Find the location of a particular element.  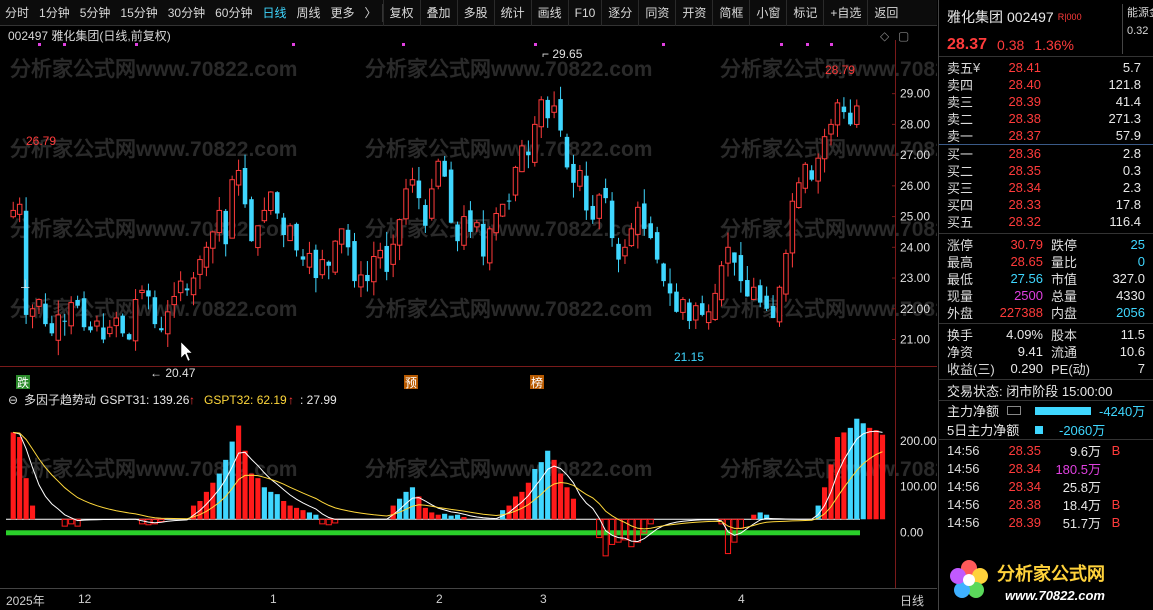

toolbar-button: 统计 is located at coordinates (512, 13).